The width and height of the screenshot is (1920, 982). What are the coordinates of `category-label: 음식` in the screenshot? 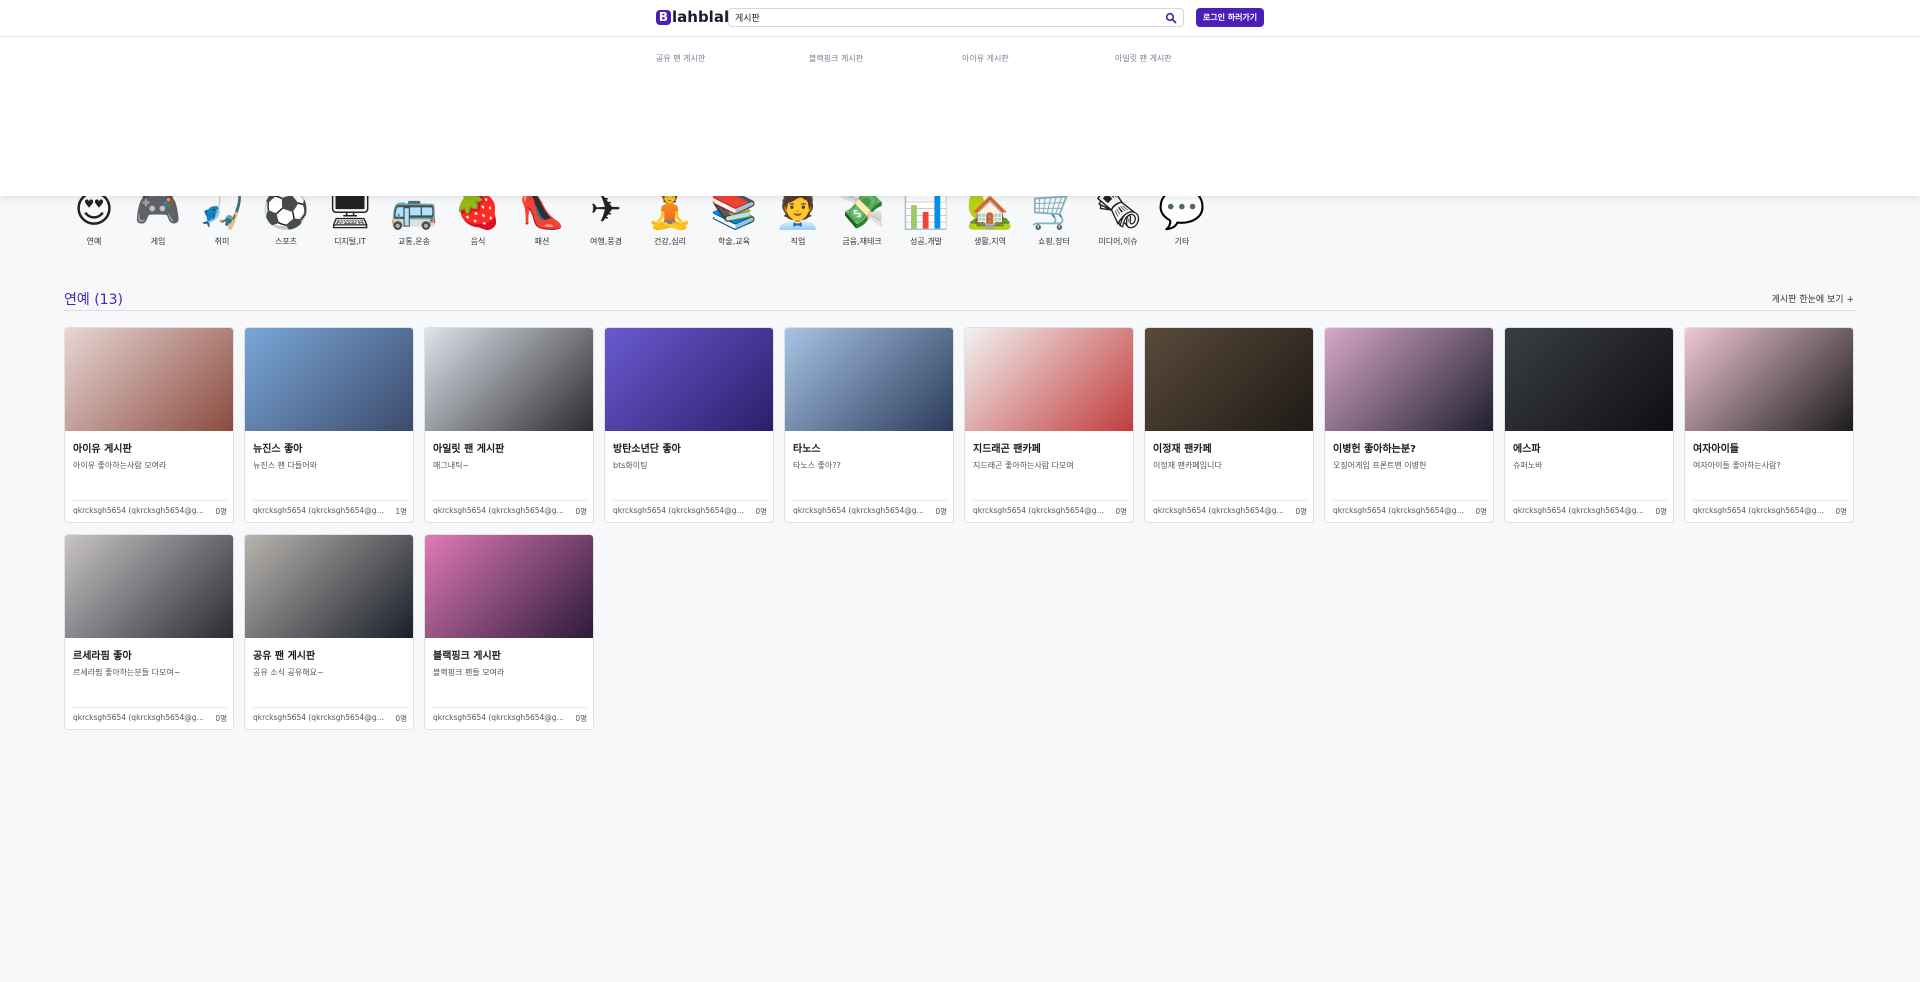 It's located at (478, 241).